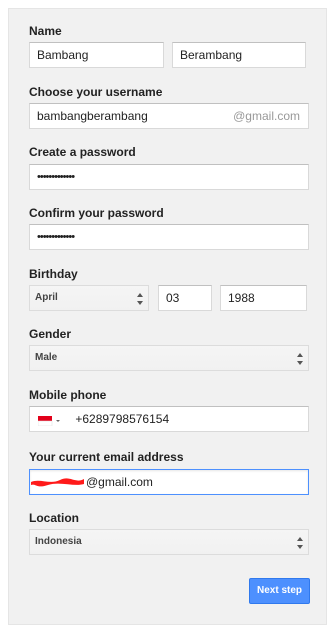 This screenshot has width=335, height=631. Describe the element at coordinates (96, 213) in the screenshot. I see `confirm-password-label: Confirm your password` at that location.